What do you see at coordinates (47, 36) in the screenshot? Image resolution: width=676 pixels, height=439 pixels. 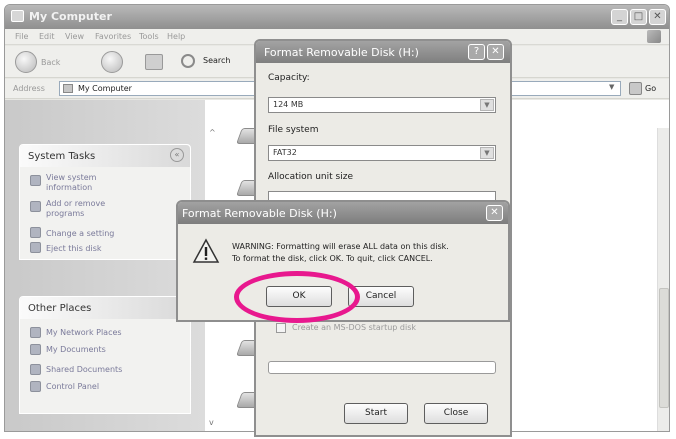 I see `menu-edit: Edit` at bounding box center [47, 36].